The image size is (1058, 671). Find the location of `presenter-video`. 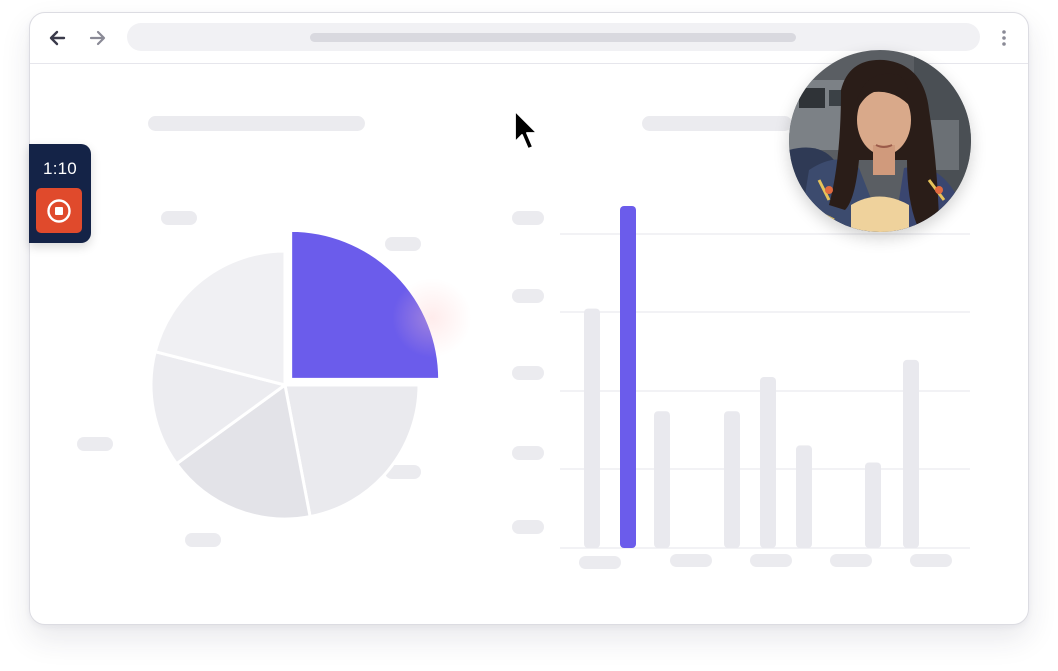

presenter-video is located at coordinates (880, 141).